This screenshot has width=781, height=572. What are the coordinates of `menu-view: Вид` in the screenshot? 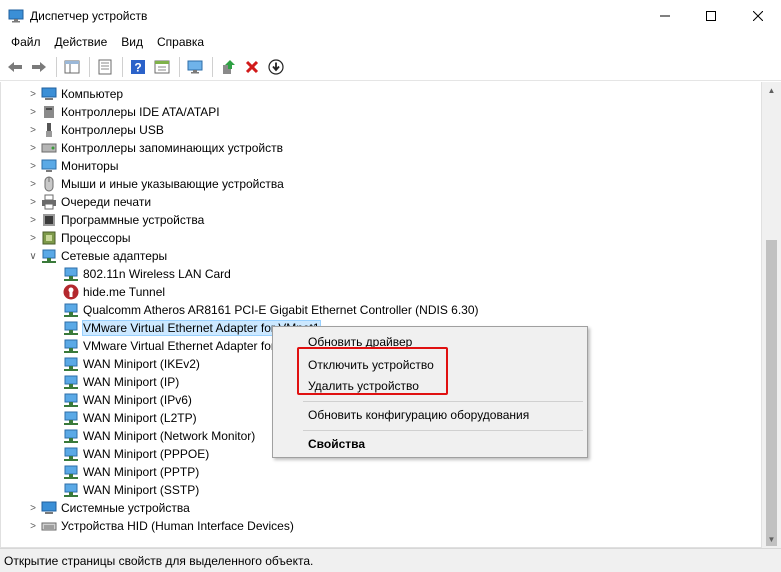 It's located at (132, 42).